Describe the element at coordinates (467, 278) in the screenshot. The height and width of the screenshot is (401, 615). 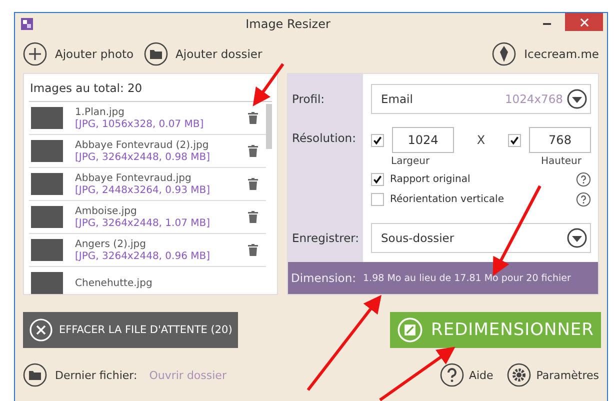
I see `dimension-value: 1.98 Mo au lieu de 17.81 Mo pour 20 fichier` at that location.